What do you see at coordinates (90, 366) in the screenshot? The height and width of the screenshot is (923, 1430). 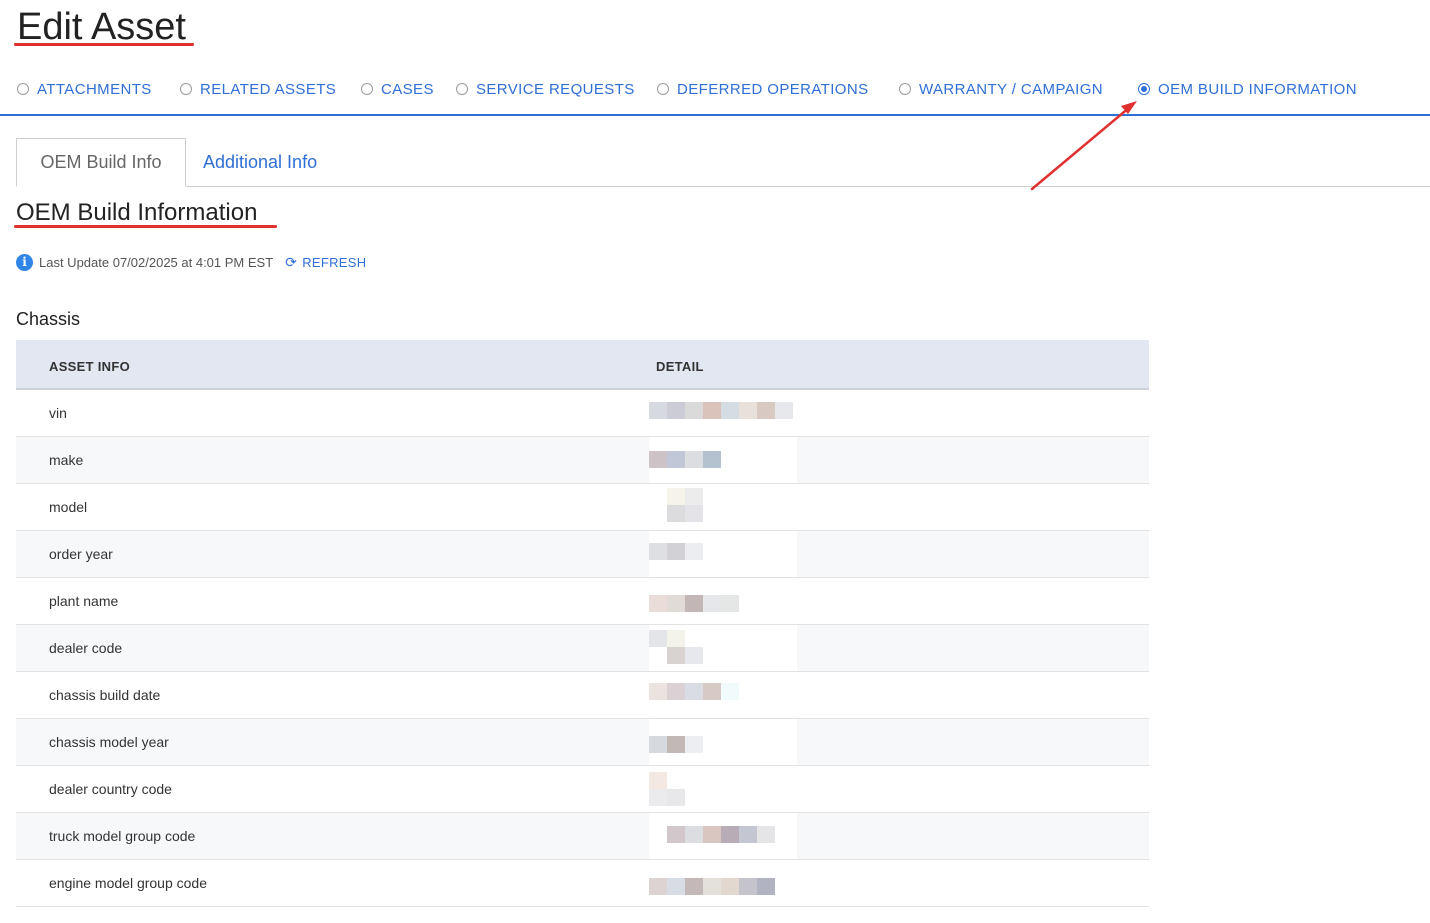 I see `column-header-asset-info: ASSET INFO` at bounding box center [90, 366].